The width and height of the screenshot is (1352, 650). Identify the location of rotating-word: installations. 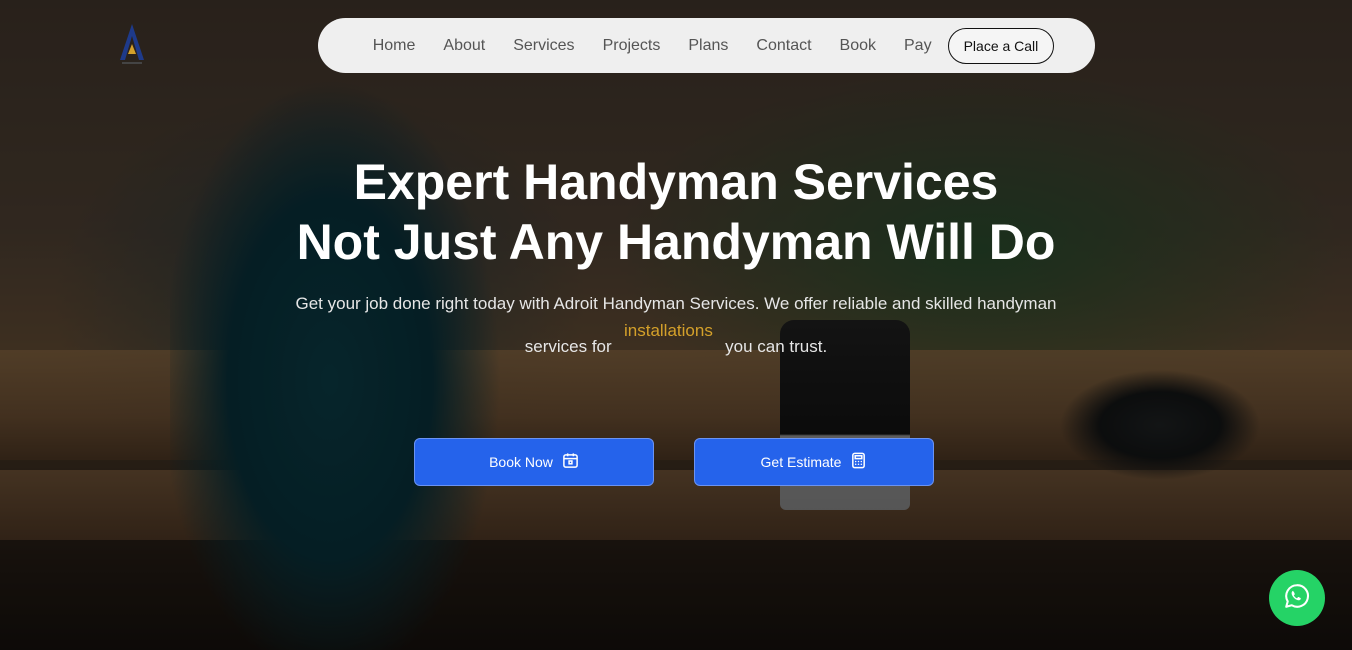
(668, 330).